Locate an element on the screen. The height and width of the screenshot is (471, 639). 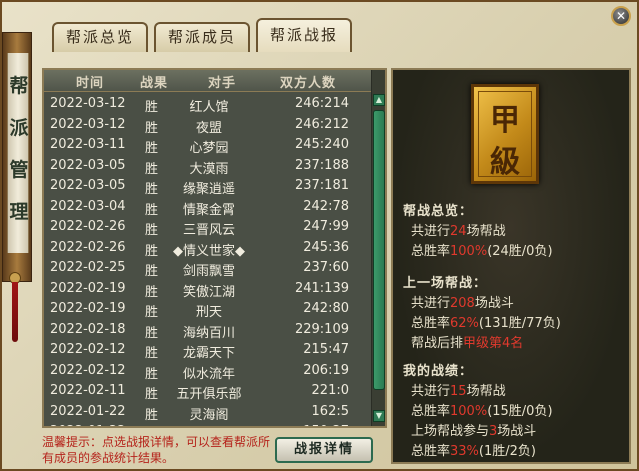
my-last-battle-line: 上场帮战参与3场战斗 is located at coordinates (473, 429).